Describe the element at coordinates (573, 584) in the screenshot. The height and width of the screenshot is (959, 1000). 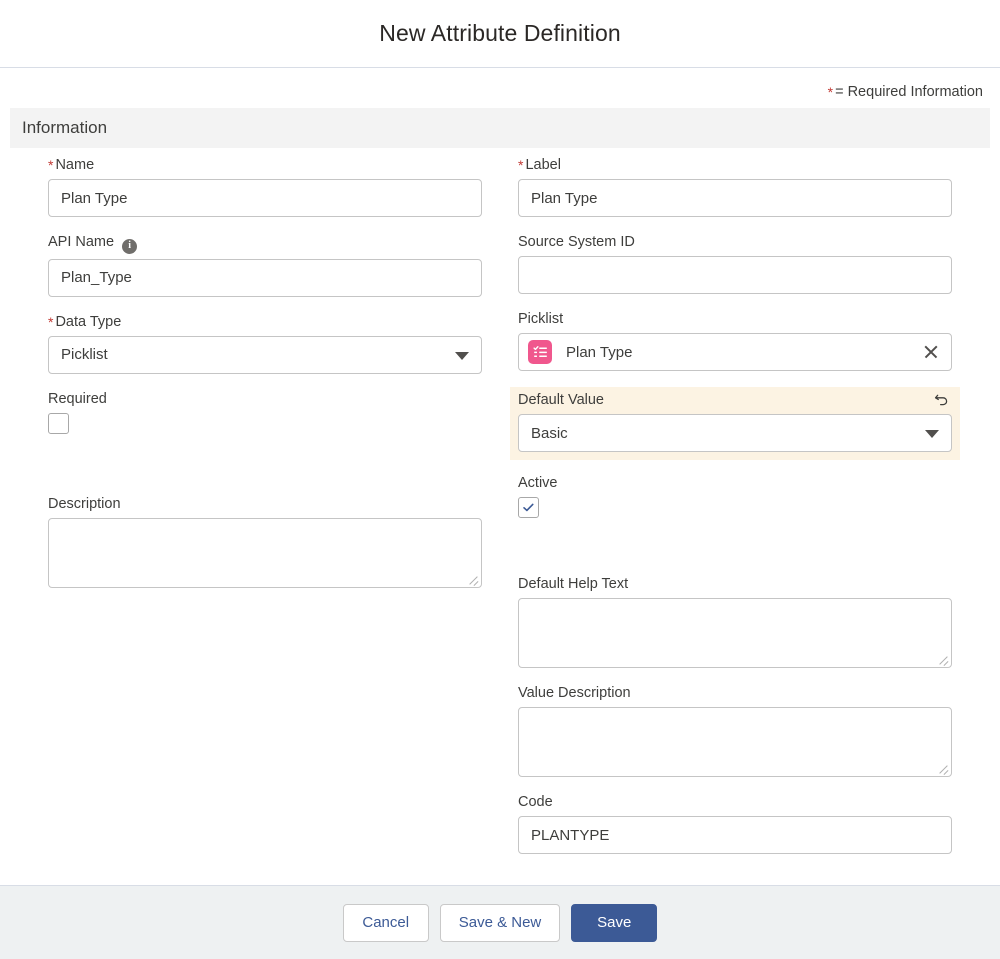
I see `label-default-help-text: Default Help Text` at that location.